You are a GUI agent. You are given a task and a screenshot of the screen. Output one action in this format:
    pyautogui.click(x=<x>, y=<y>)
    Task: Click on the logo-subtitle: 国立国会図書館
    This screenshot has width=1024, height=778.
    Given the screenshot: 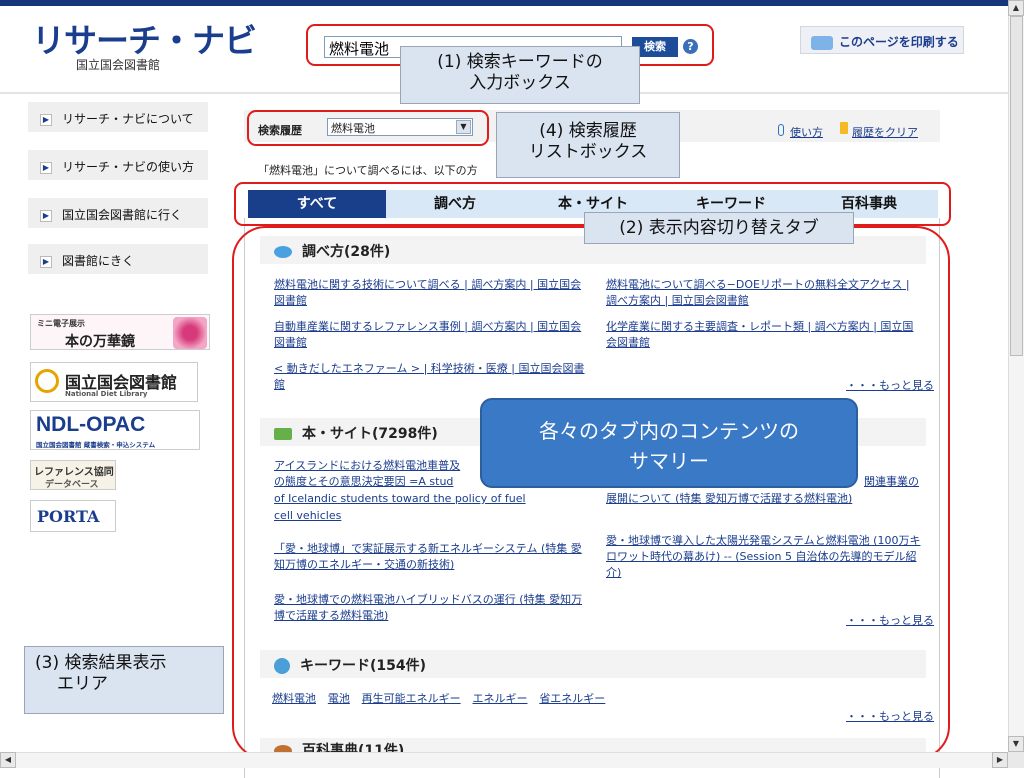 What is the action you would take?
    pyautogui.click(x=118, y=65)
    